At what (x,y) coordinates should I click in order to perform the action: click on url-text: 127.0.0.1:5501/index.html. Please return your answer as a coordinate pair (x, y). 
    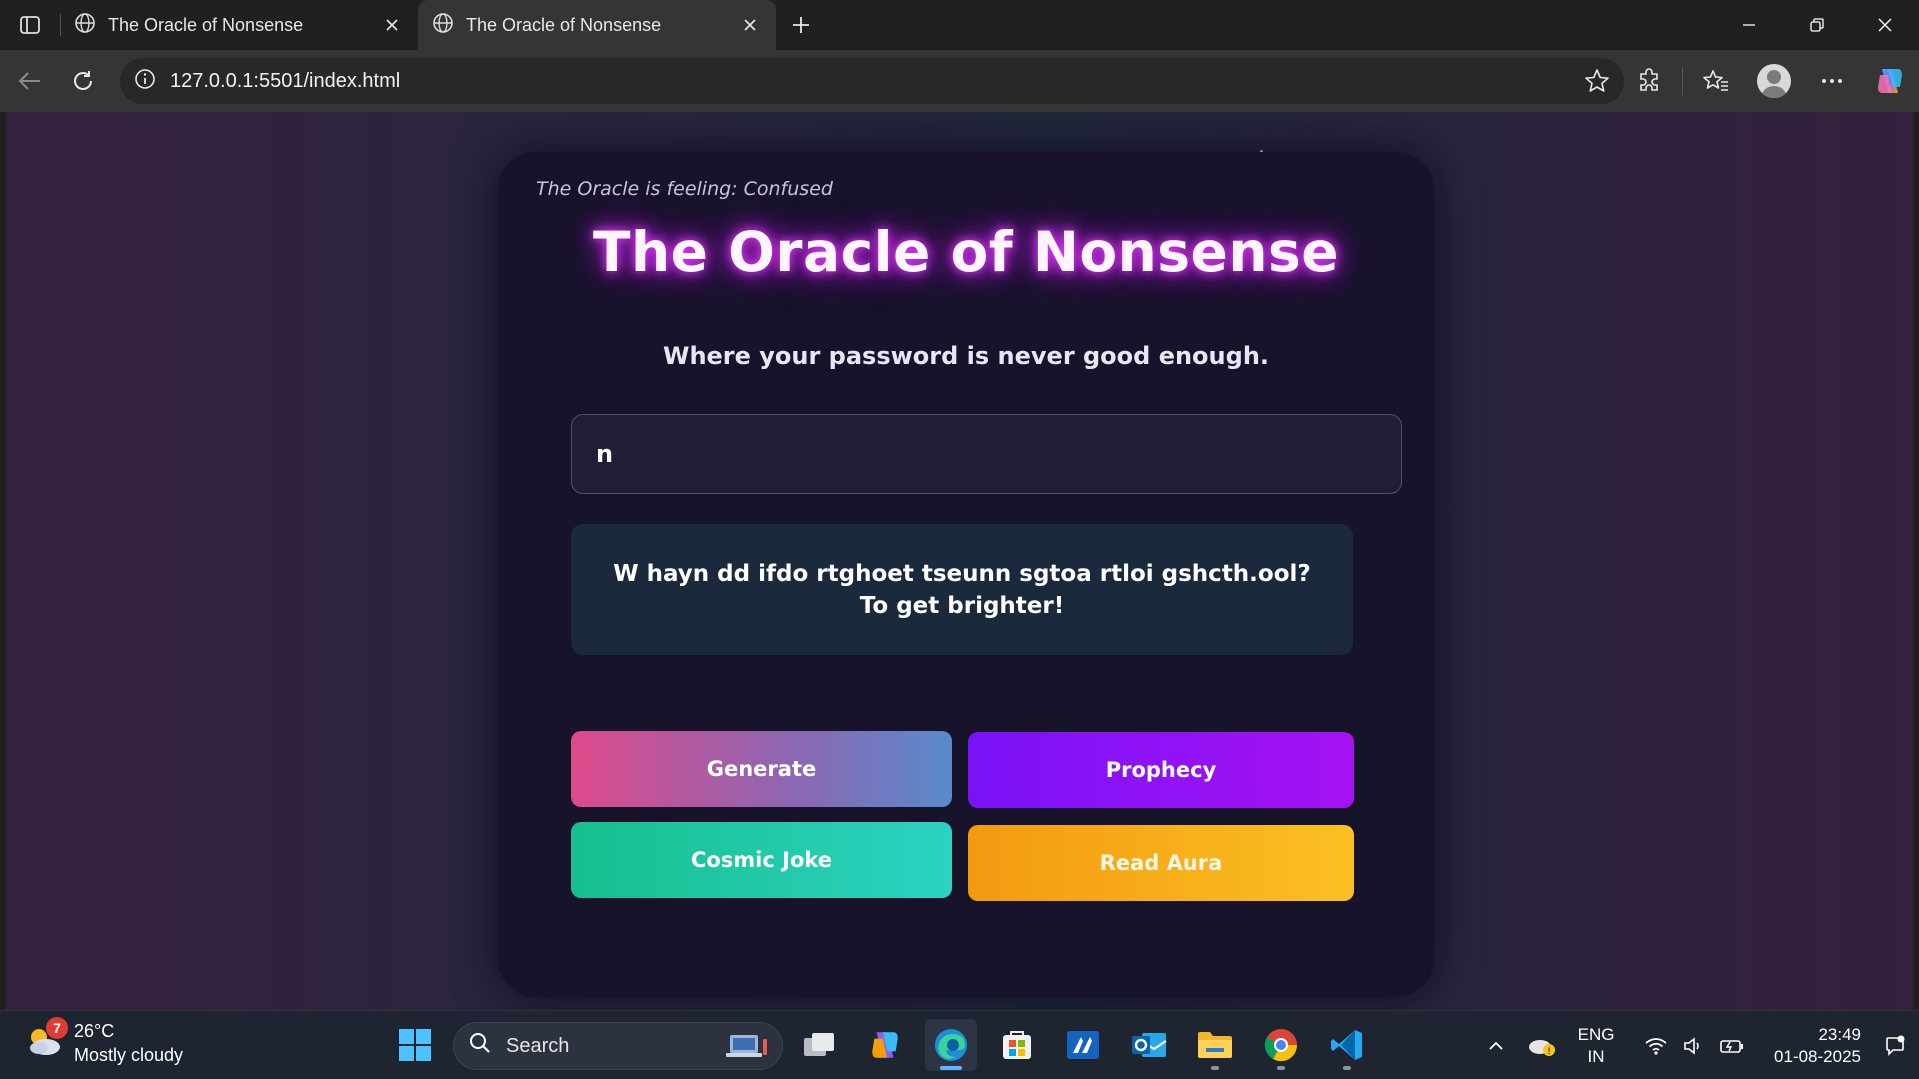
    Looking at the image, I should click on (285, 81).